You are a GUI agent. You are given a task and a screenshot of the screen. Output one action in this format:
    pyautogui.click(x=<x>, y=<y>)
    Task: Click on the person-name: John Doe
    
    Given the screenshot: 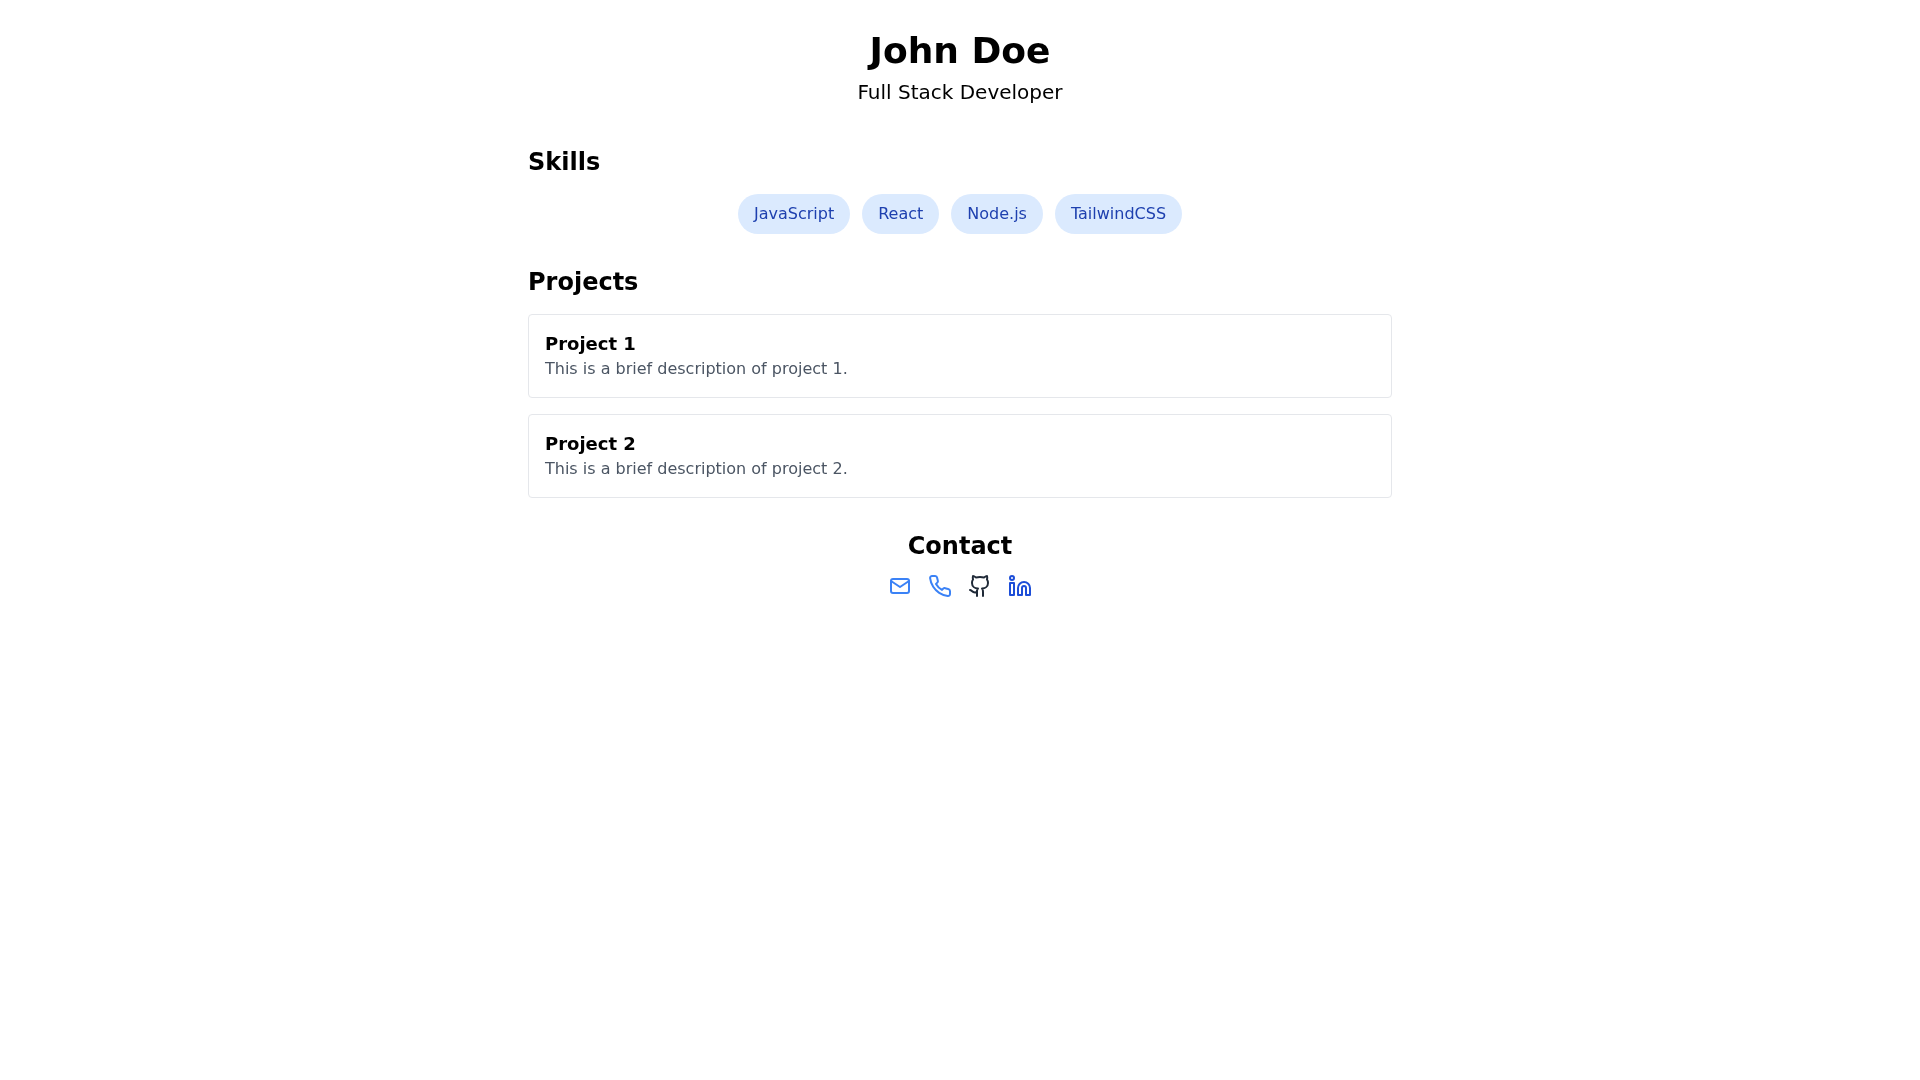 What is the action you would take?
    pyautogui.click(x=959, y=51)
    